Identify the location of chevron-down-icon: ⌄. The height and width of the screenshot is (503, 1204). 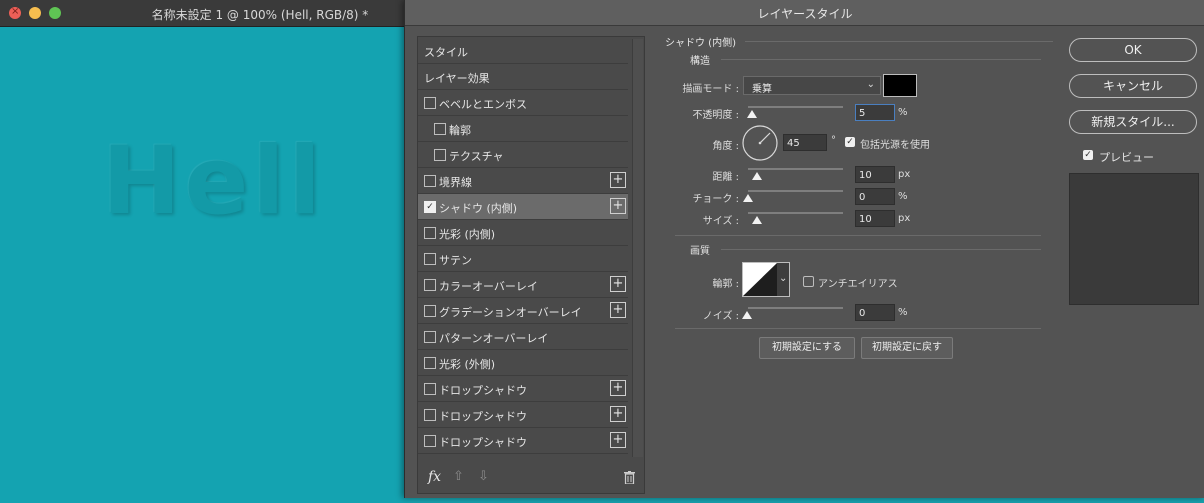
(783, 278).